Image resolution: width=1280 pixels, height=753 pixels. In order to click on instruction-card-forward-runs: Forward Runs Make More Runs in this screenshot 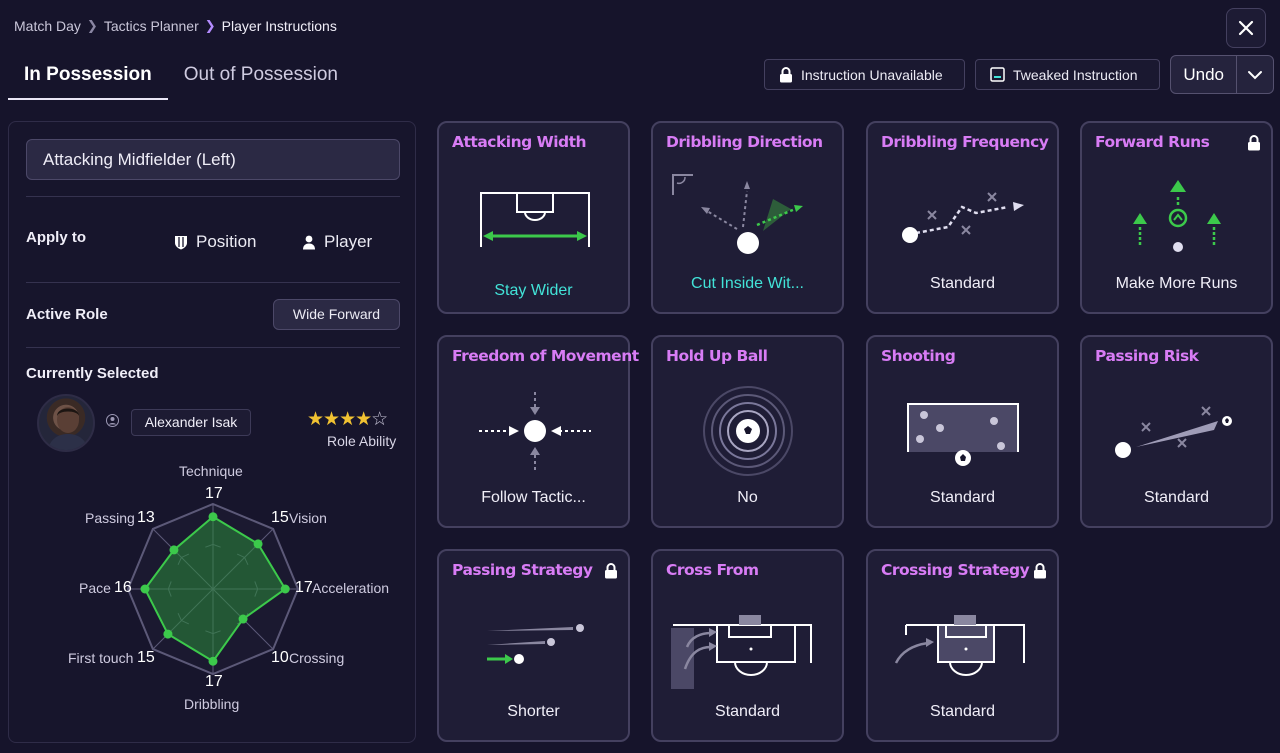, I will do `click(1176, 217)`.